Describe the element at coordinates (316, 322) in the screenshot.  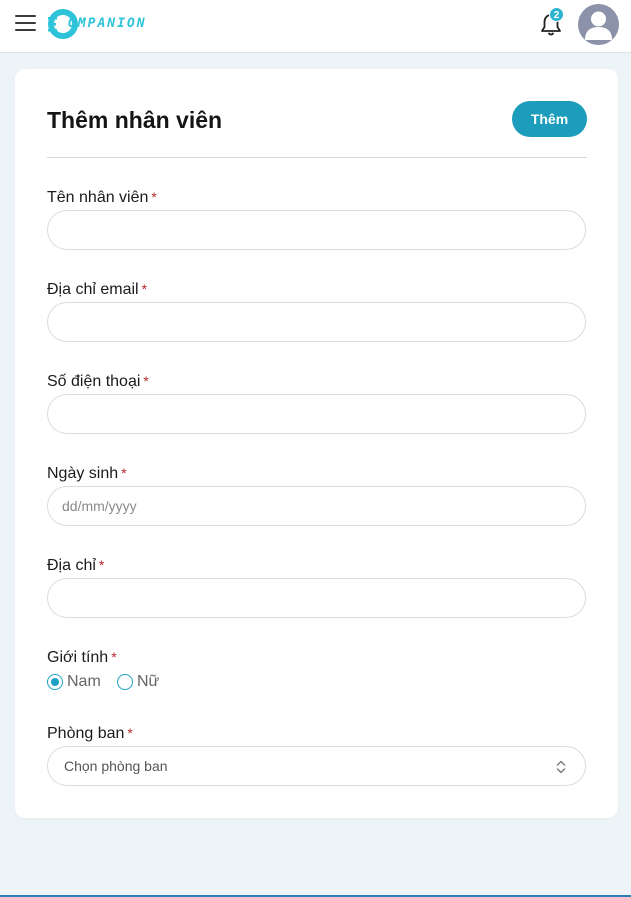
I see `email-input` at that location.